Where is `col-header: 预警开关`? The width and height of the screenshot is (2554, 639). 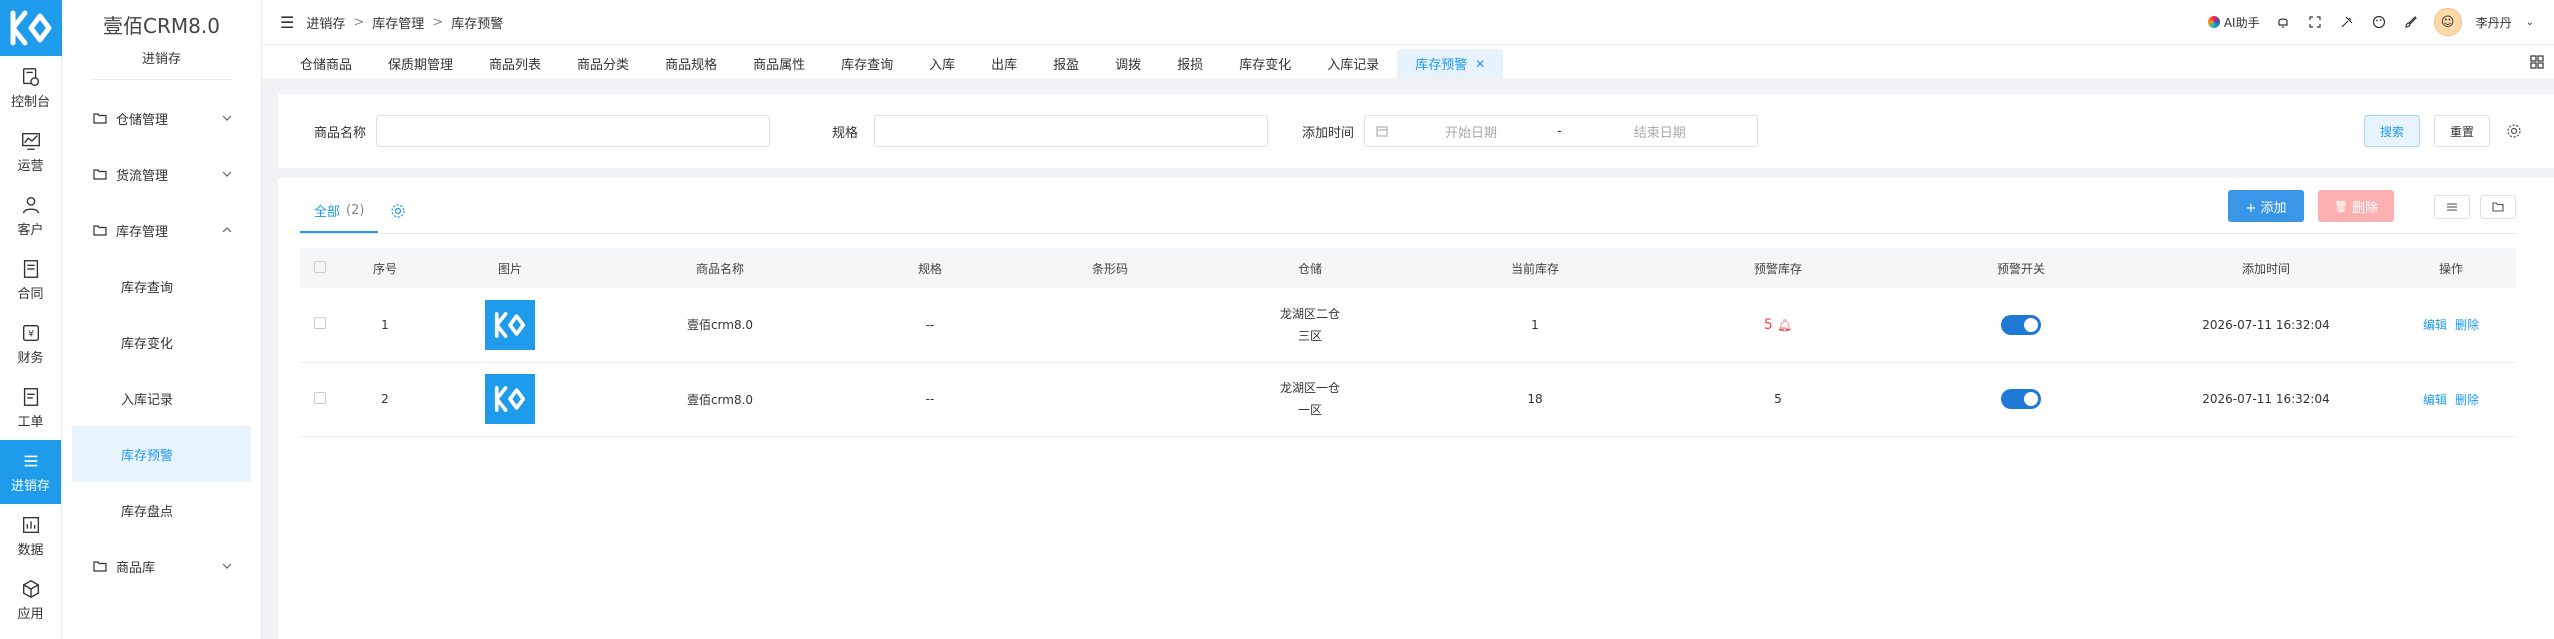
col-header: 预警开关 is located at coordinates (2021, 268).